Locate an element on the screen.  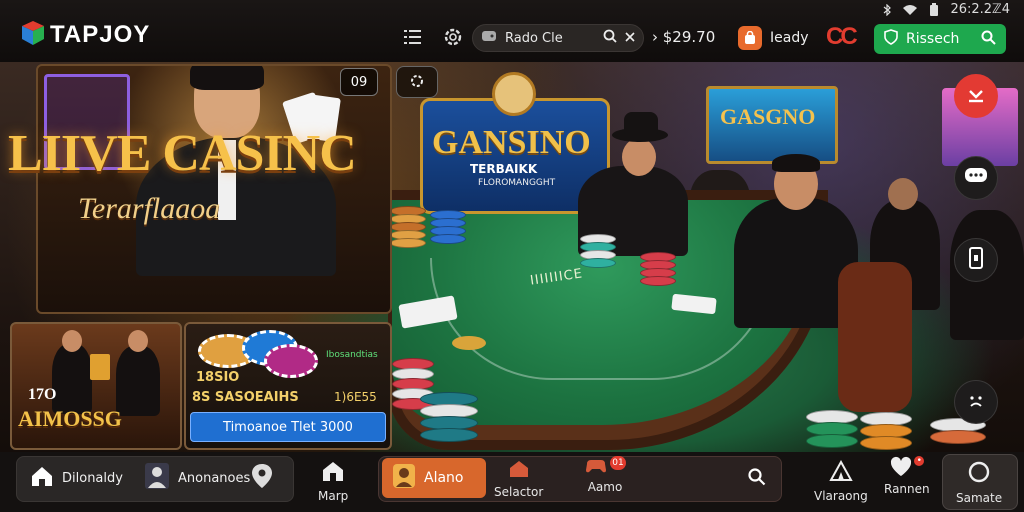
app-logo: TAPJOY is located at coordinates (85, 35).